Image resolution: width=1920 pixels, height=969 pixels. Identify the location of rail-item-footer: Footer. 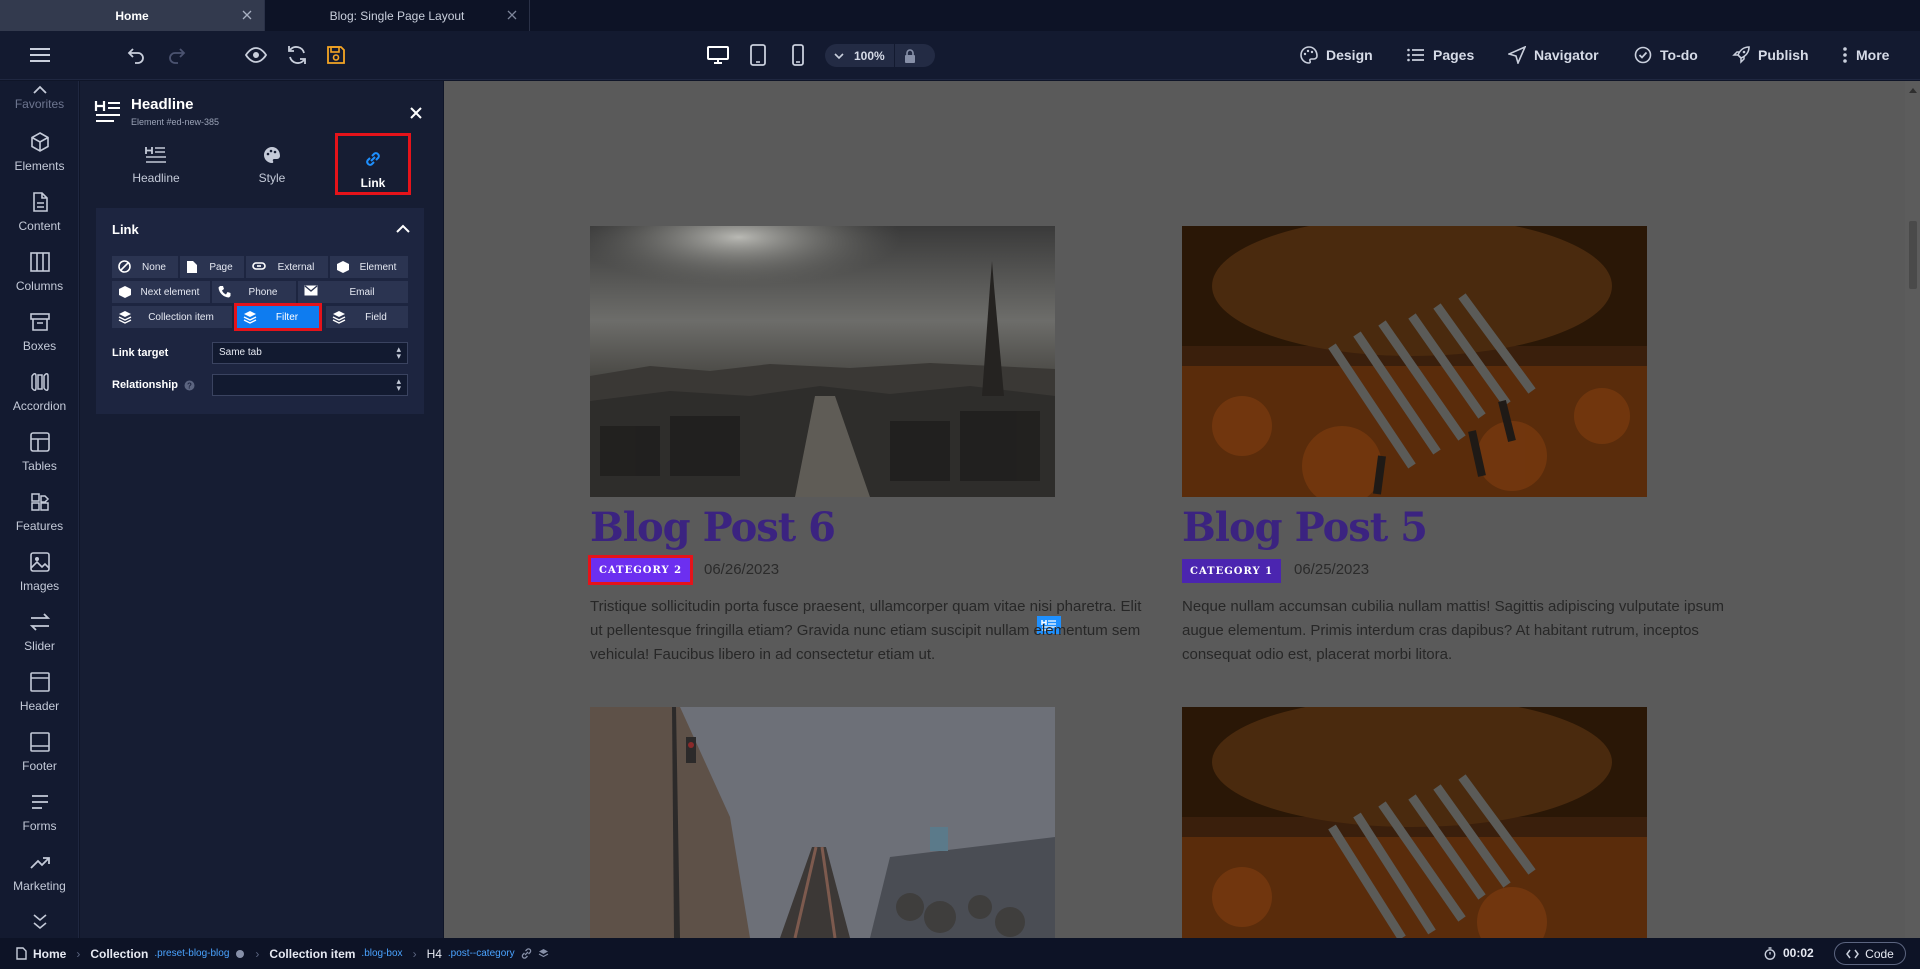
(39, 755).